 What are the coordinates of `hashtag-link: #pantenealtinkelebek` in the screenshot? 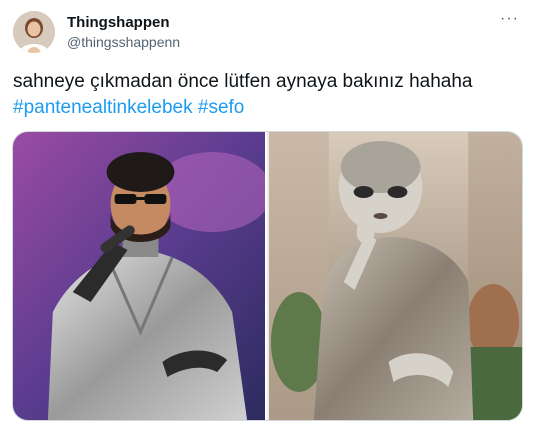 It's located at (103, 107).